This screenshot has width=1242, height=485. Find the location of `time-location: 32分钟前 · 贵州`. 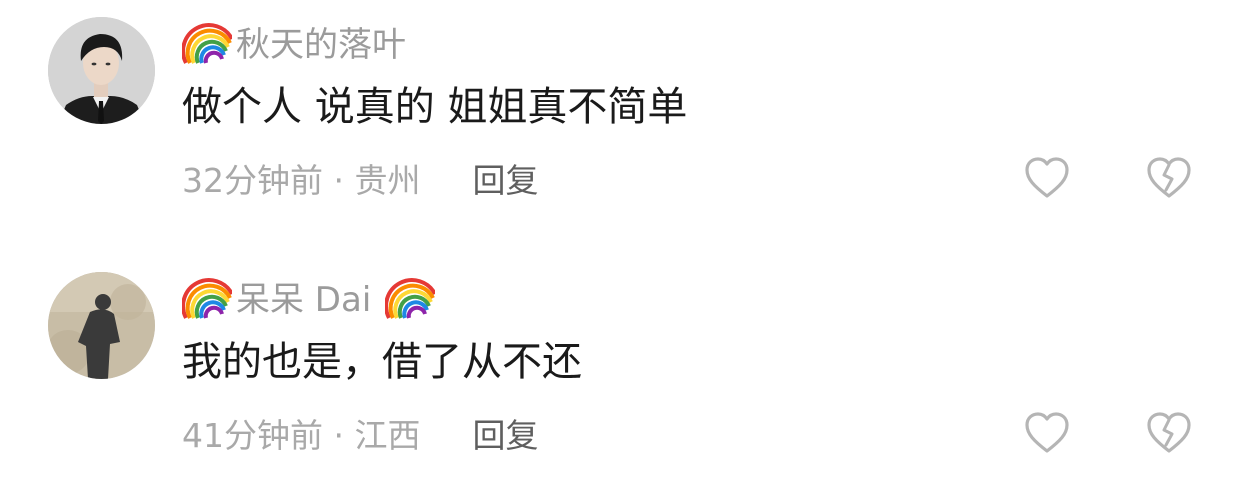

time-location: 32分钟前 · 贵州 is located at coordinates (301, 180).